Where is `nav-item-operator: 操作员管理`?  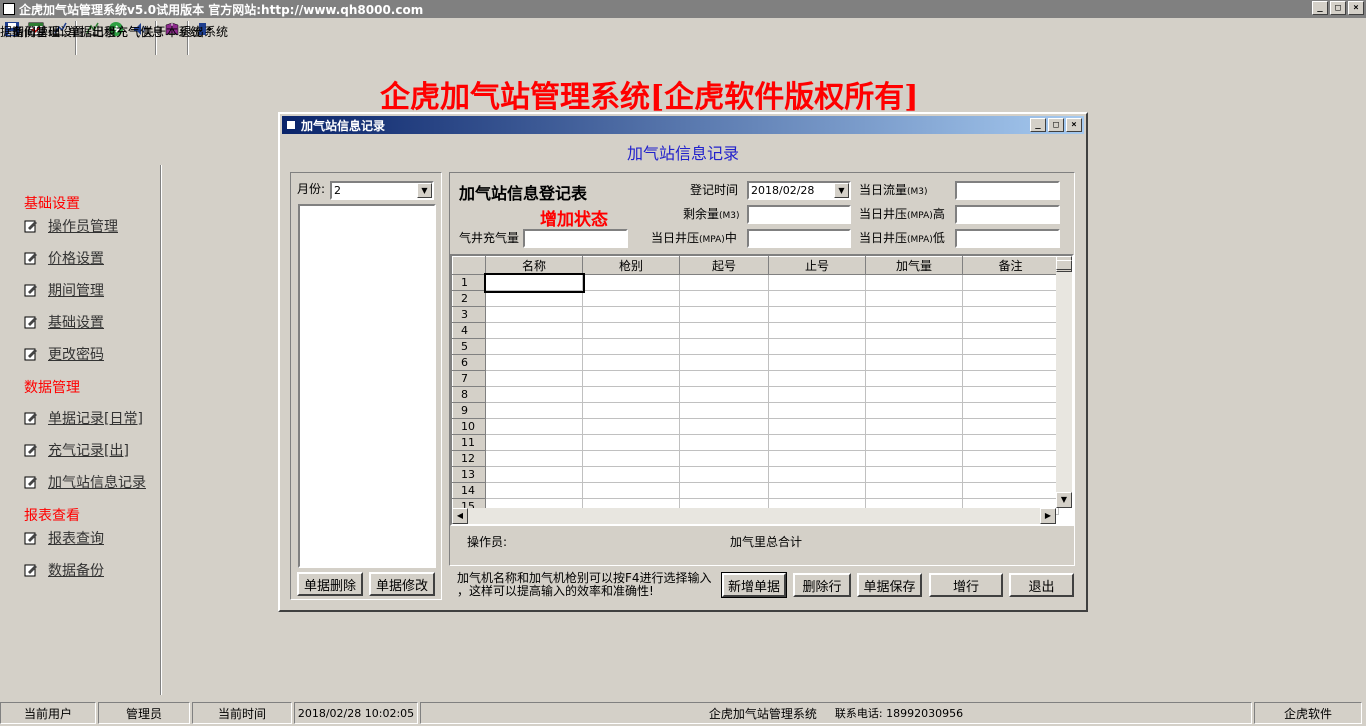
nav-item-operator: 操作员管理 is located at coordinates (71, 226).